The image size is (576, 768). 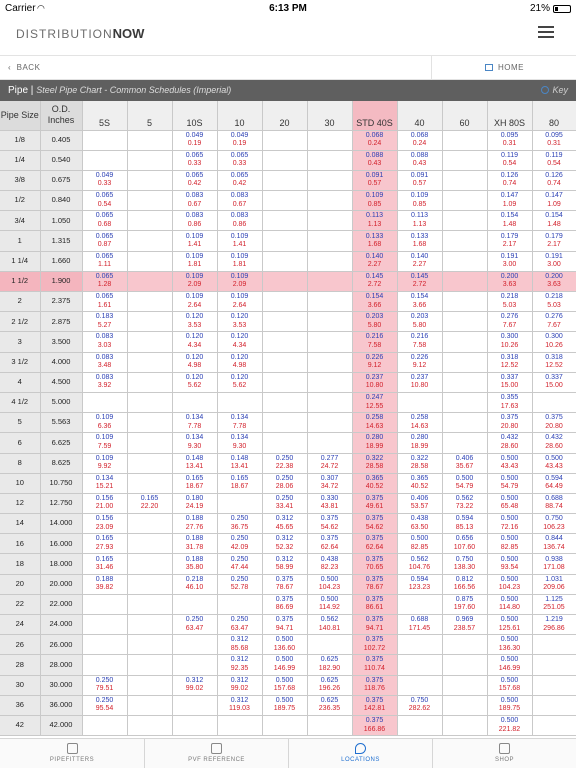 What do you see at coordinates (420, 322) in the screenshot?
I see `schedule-cell: 0.203 5.80` at bounding box center [420, 322].